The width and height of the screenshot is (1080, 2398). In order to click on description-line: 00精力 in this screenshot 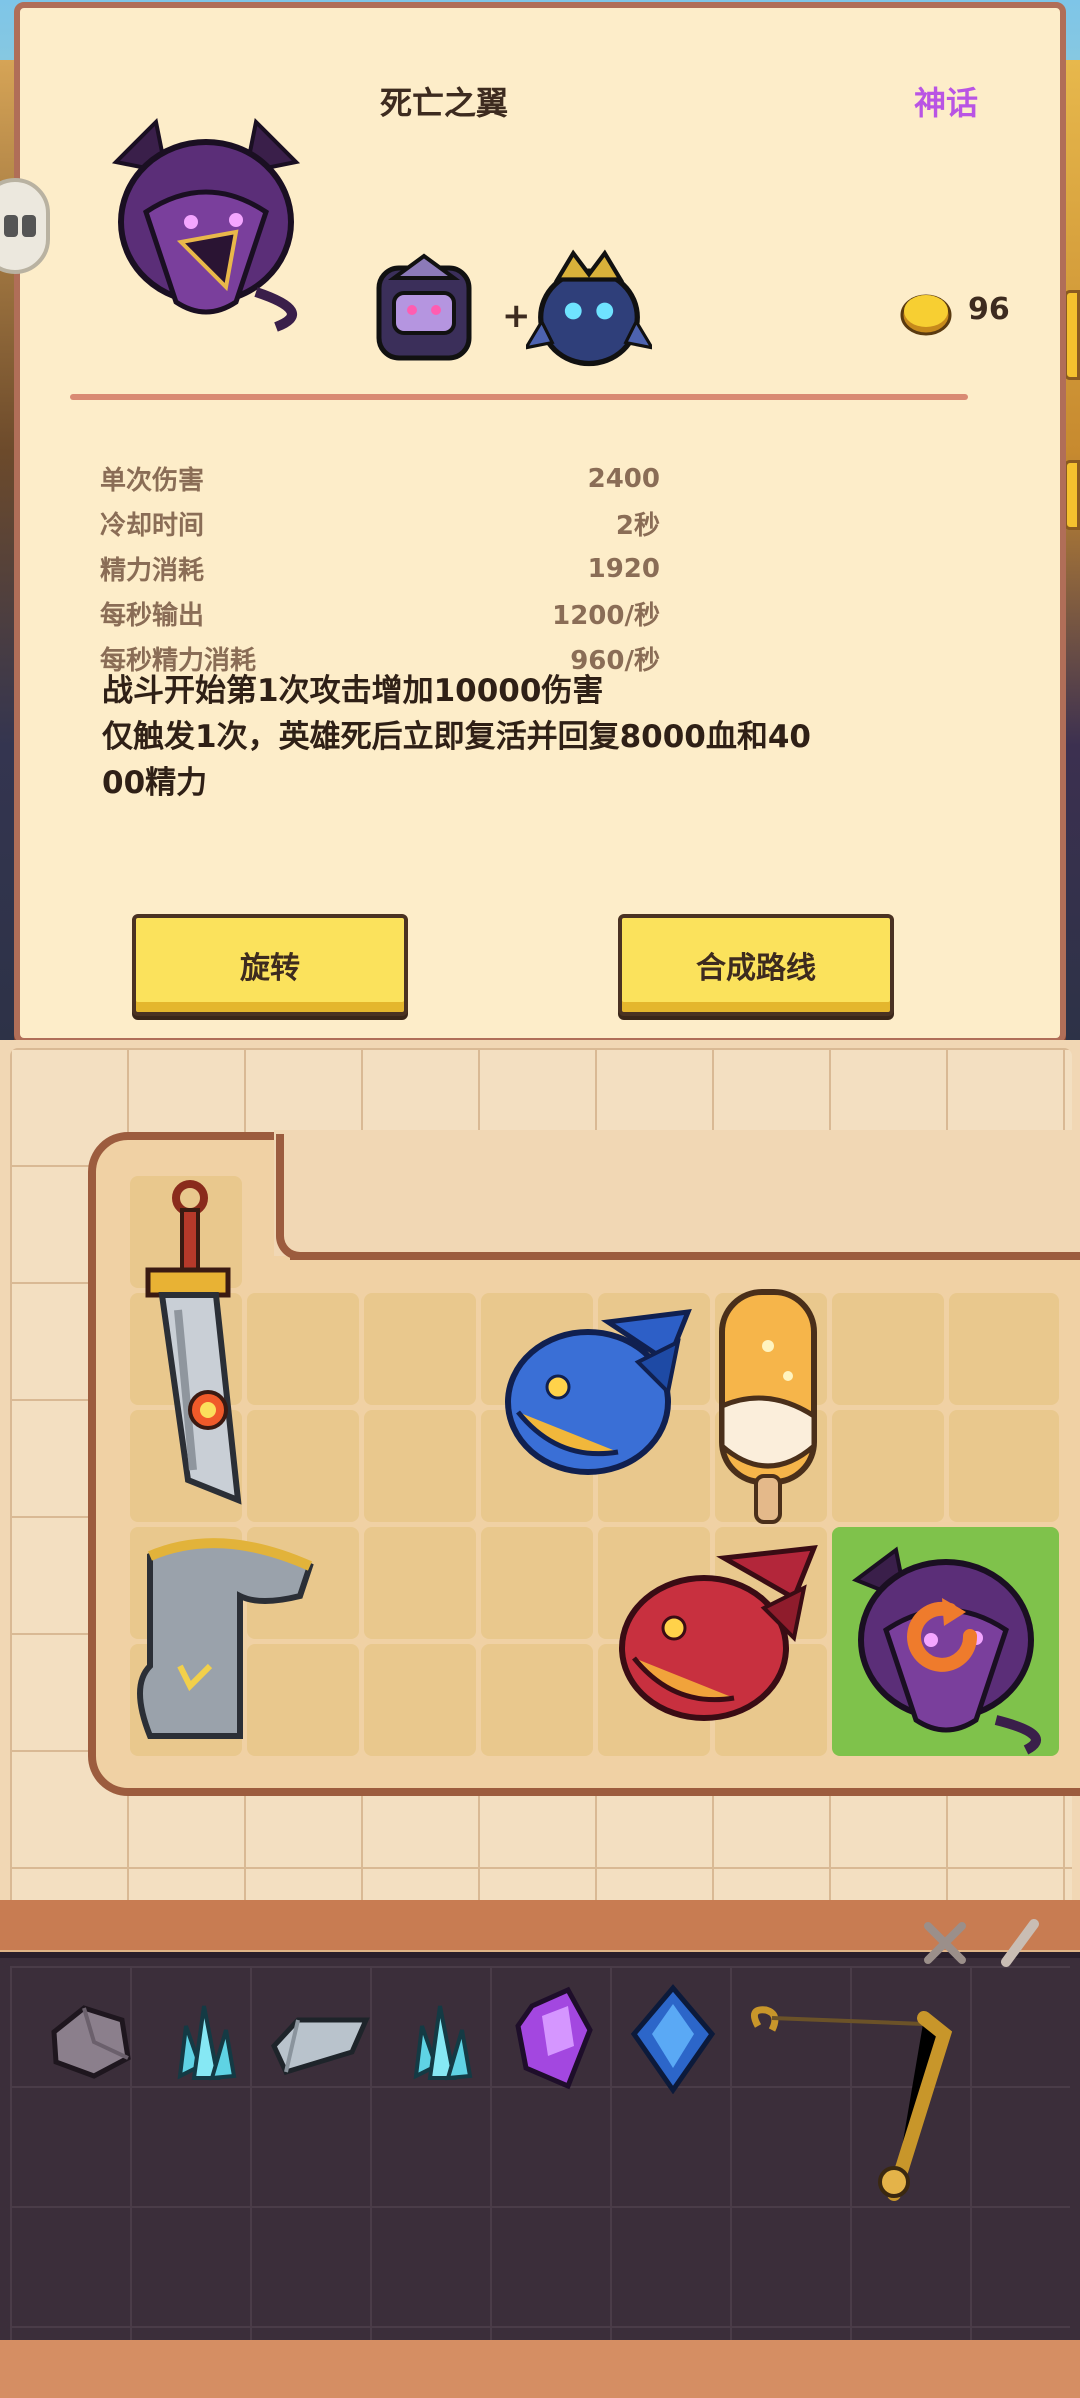, I will do `click(155, 783)`.